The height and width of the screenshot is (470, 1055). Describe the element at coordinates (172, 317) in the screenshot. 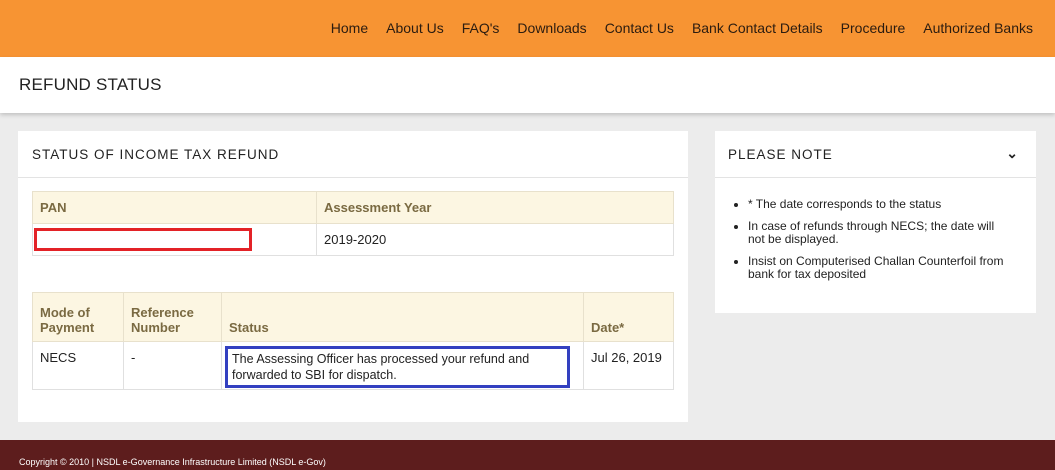

I see `reference-header: Reference Number` at that location.